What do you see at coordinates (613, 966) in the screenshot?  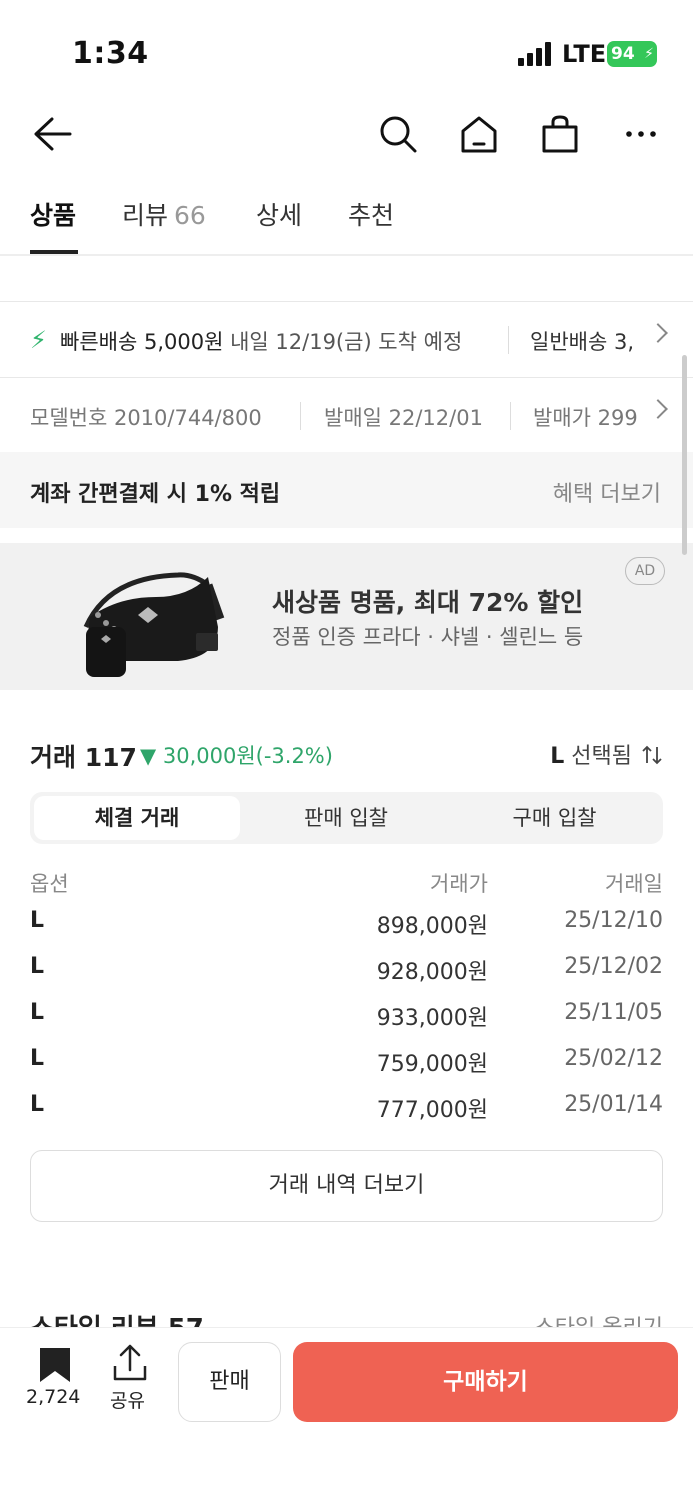 I see `row-date: 25/12/02` at bounding box center [613, 966].